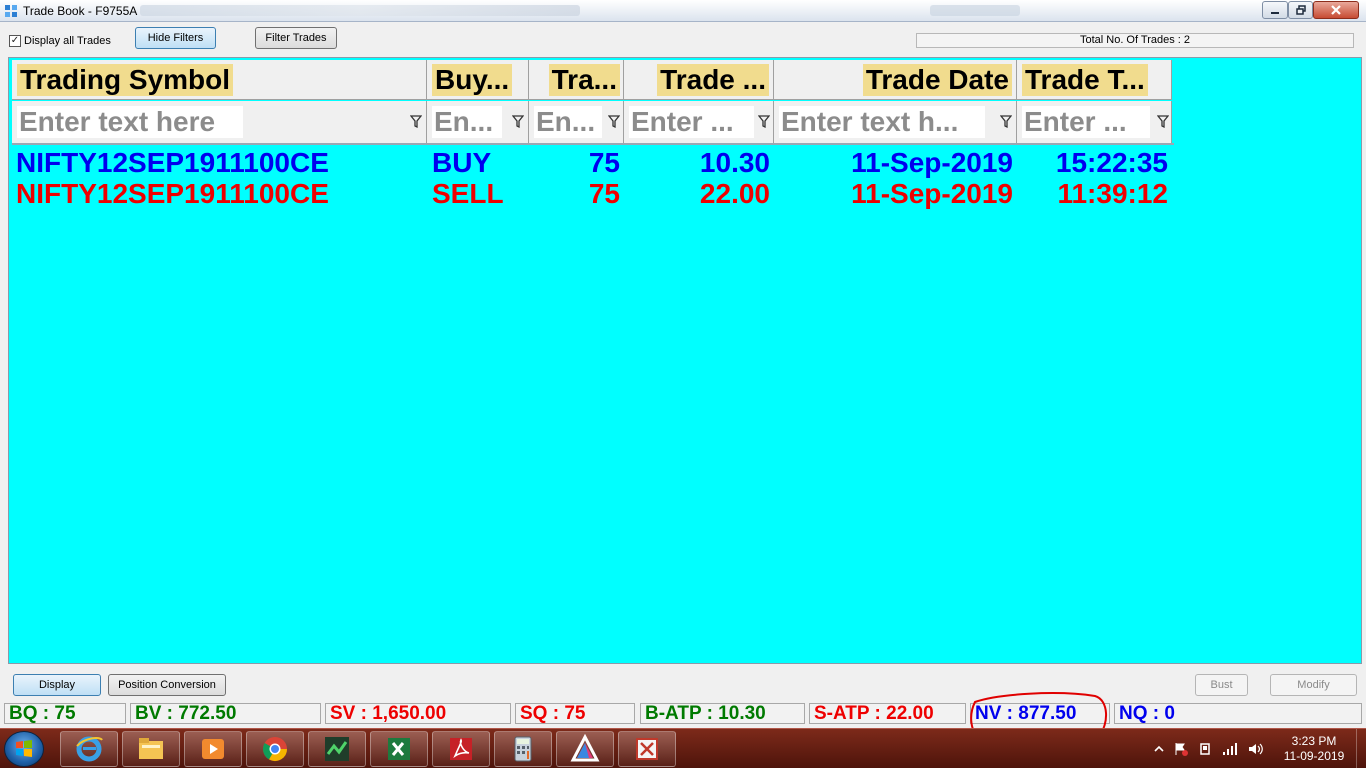 The image size is (1366, 768). What do you see at coordinates (683, 11) in the screenshot?
I see `title-bar: Trade Book - F9755A` at bounding box center [683, 11].